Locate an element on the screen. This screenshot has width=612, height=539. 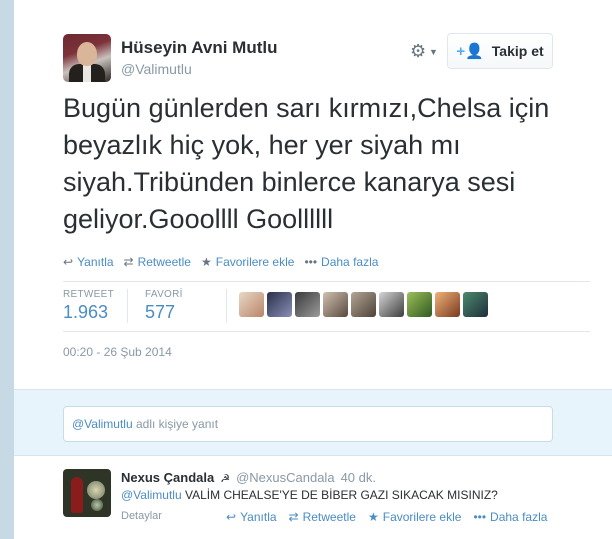
reply-area: @Valimutlu adlı kişiye yanıt is located at coordinates (313, 422).